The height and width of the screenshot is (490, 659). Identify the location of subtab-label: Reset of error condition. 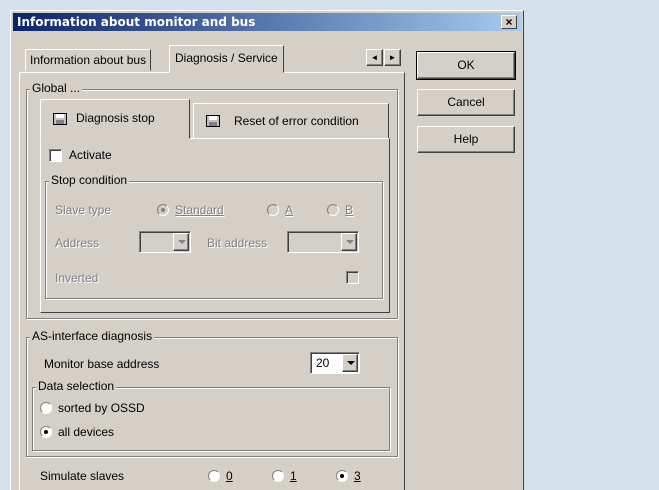
(296, 121).